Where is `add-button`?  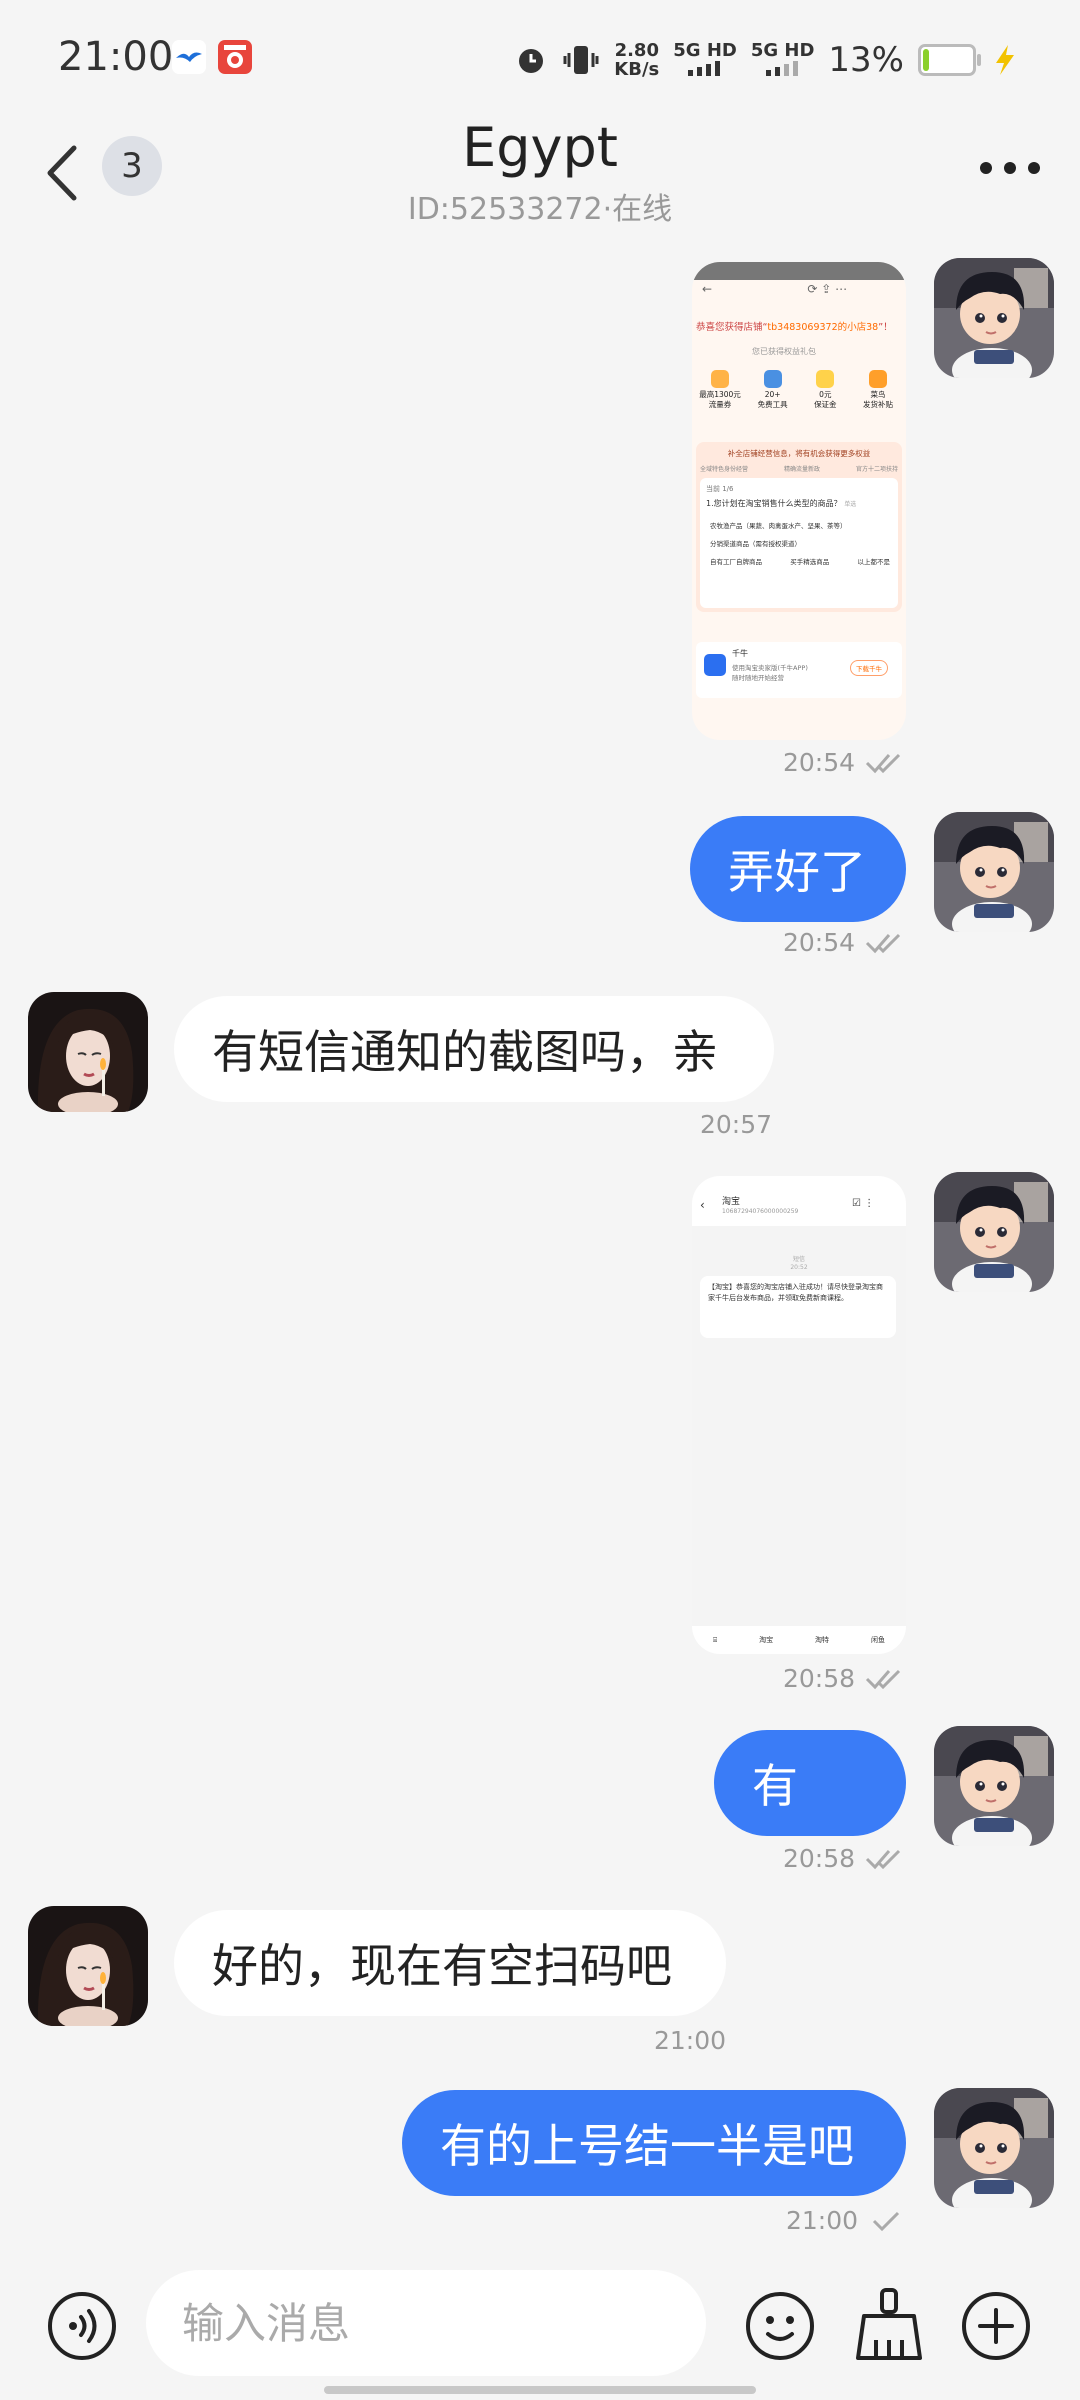 add-button is located at coordinates (996, 2326).